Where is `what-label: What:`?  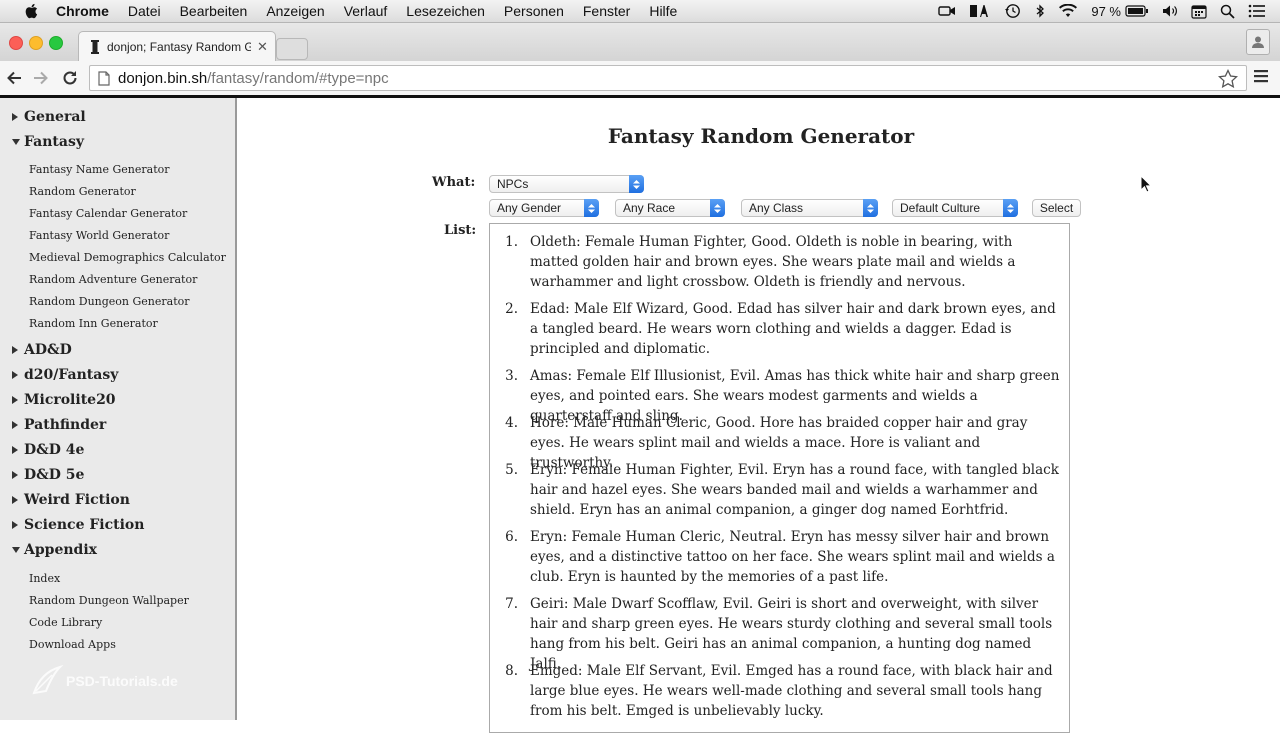 what-label: What: is located at coordinates (454, 182).